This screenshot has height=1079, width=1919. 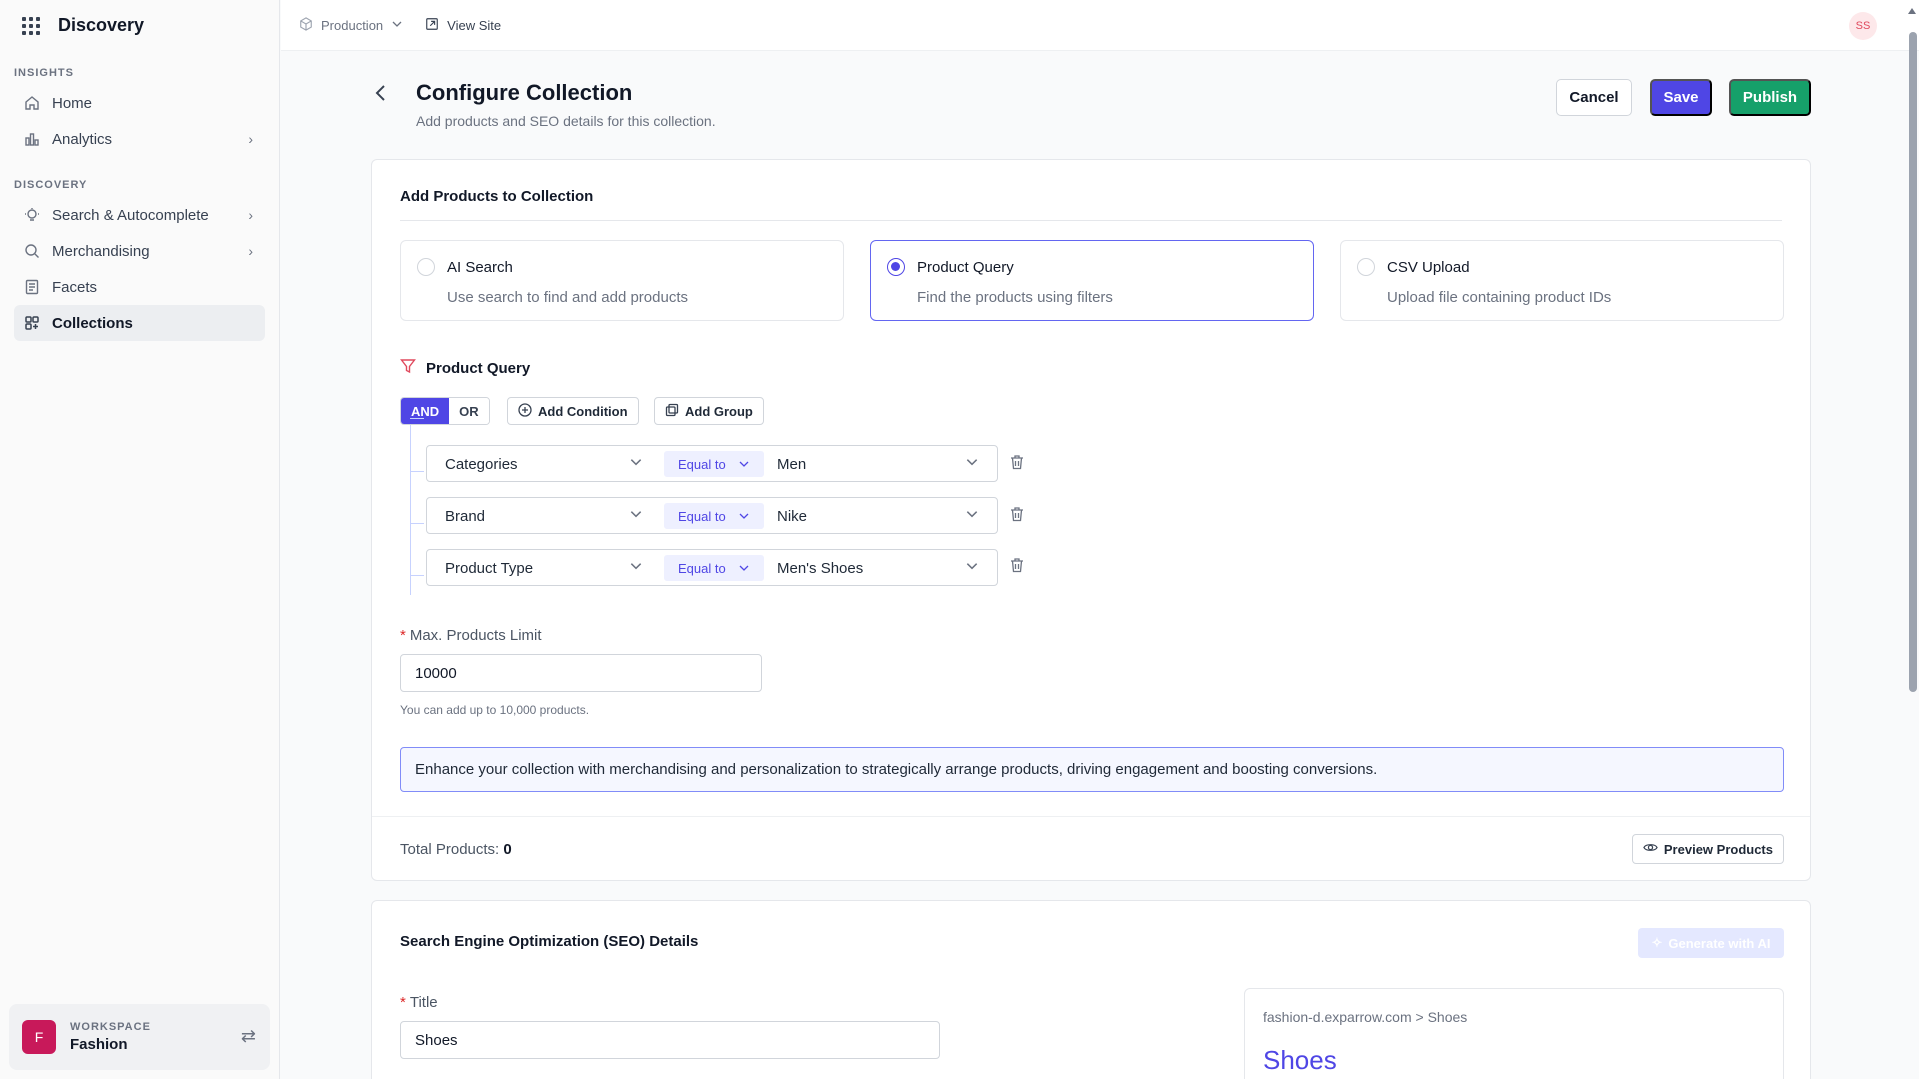 What do you see at coordinates (475, 635) in the screenshot?
I see `max-products-label-text: Max. Products Limit` at bounding box center [475, 635].